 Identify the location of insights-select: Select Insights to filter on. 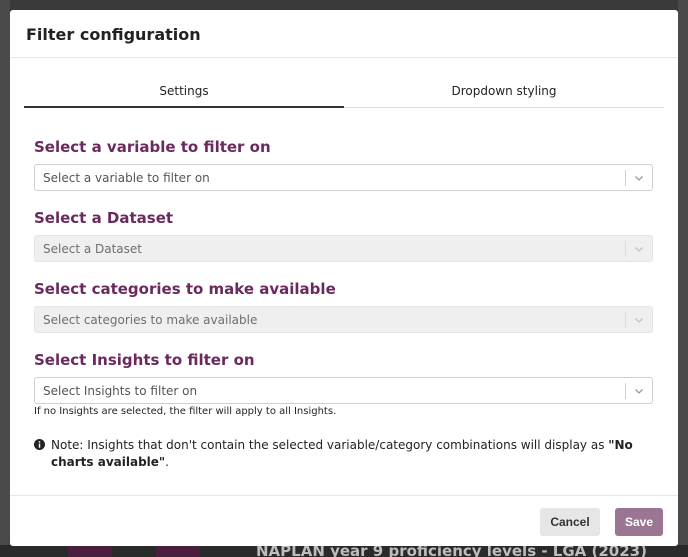
(343, 390).